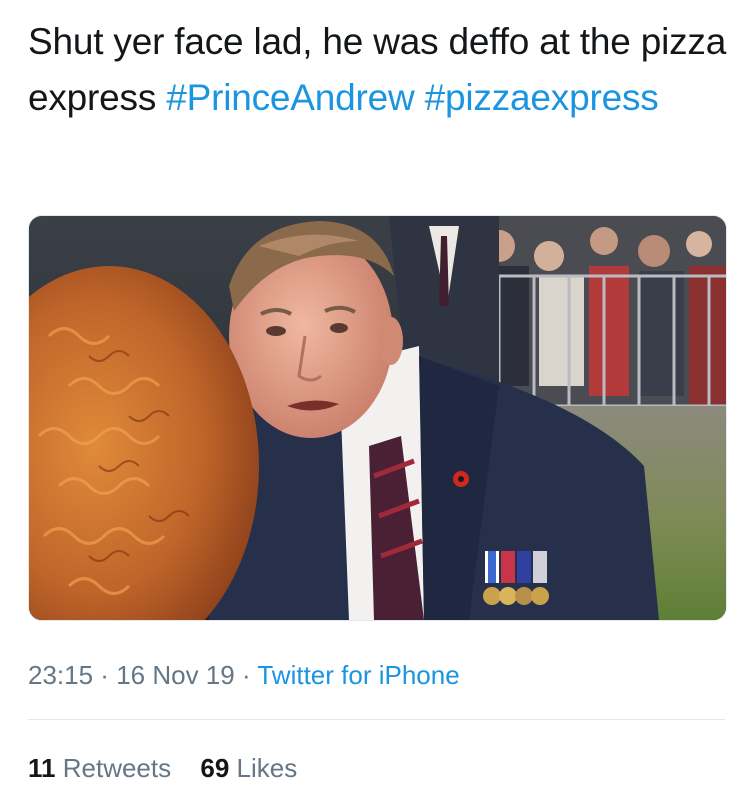 This screenshot has width=749, height=800. I want to click on likes-stat: 69 Likes, so click(248, 768).